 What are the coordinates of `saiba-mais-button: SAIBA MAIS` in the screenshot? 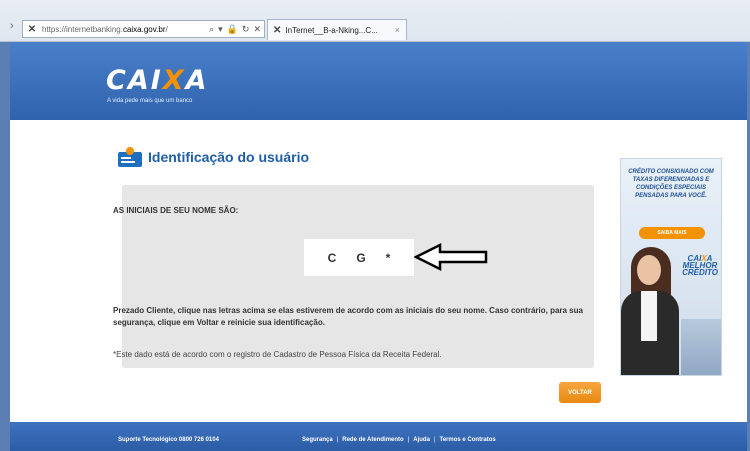 It's located at (672, 233).